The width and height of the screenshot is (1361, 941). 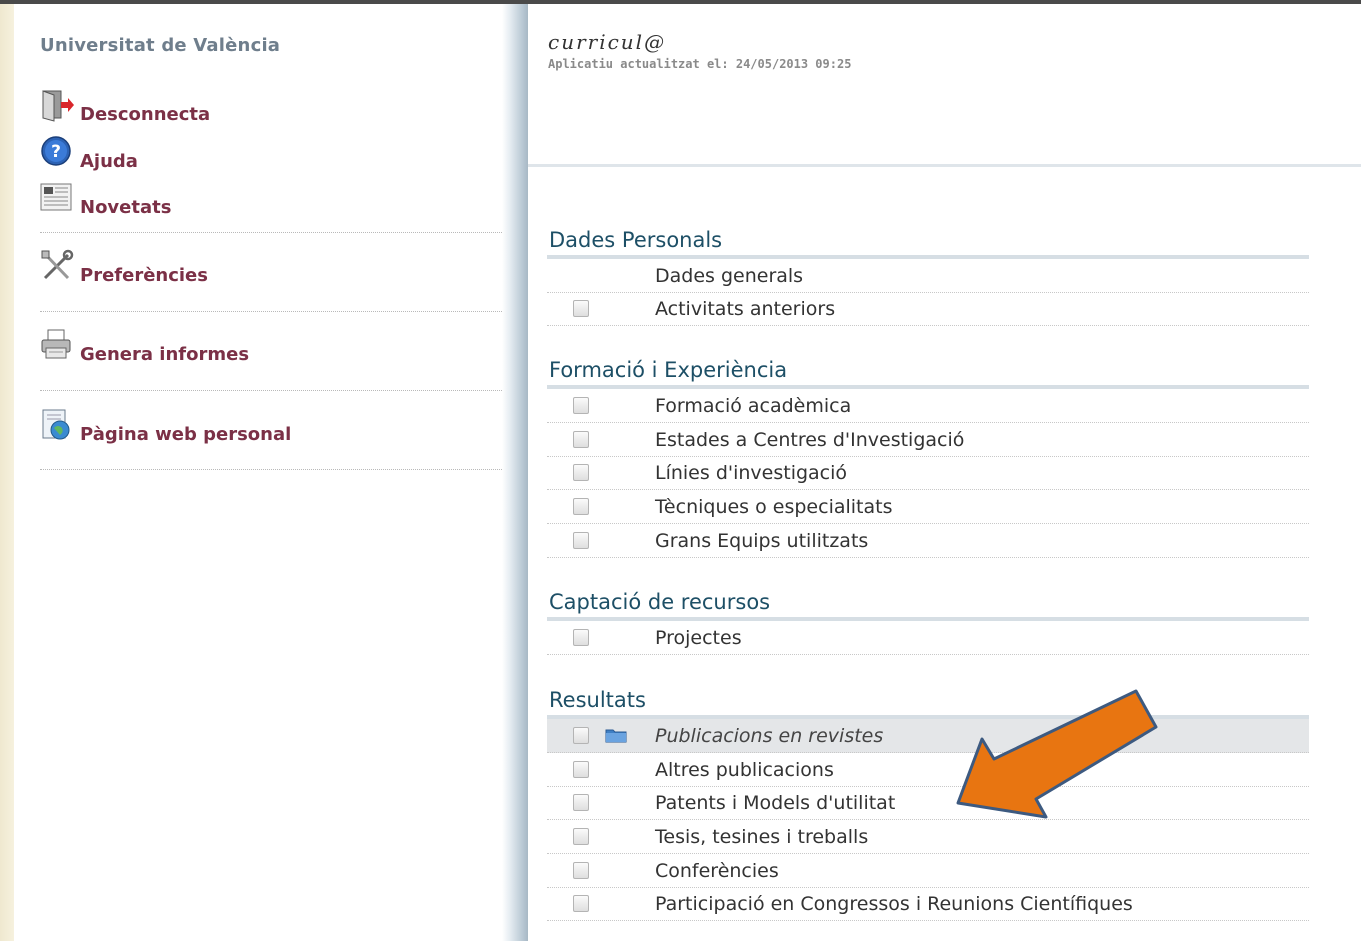 I want to click on list-item-label: Dades generals, so click(x=729, y=276).